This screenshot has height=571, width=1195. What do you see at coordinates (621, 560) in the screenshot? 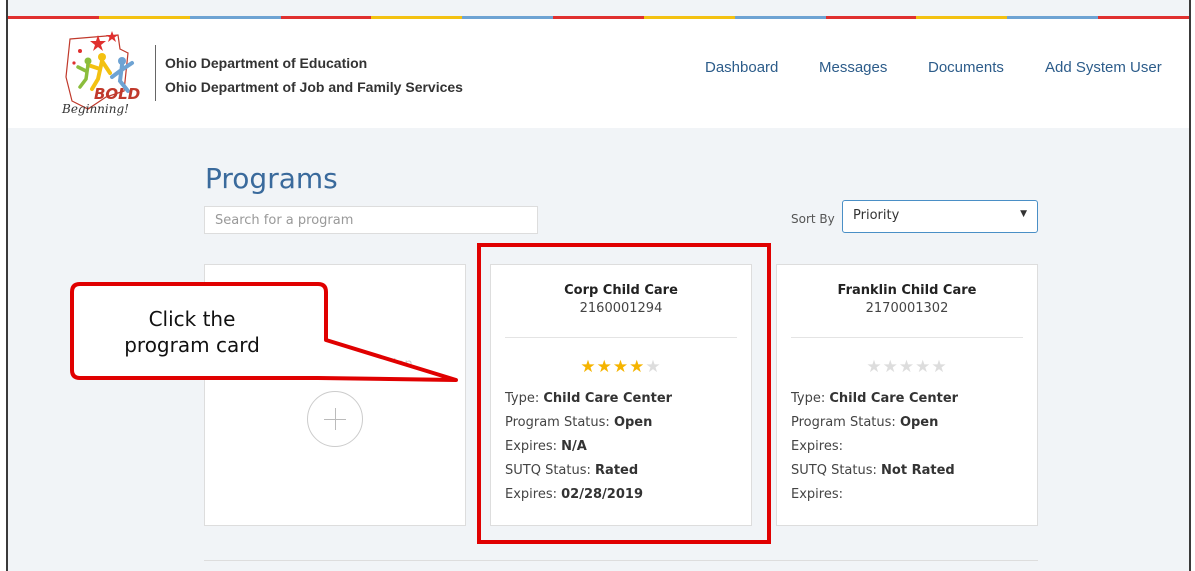
I see `bottom-divider` at bounding box center [621, 560].